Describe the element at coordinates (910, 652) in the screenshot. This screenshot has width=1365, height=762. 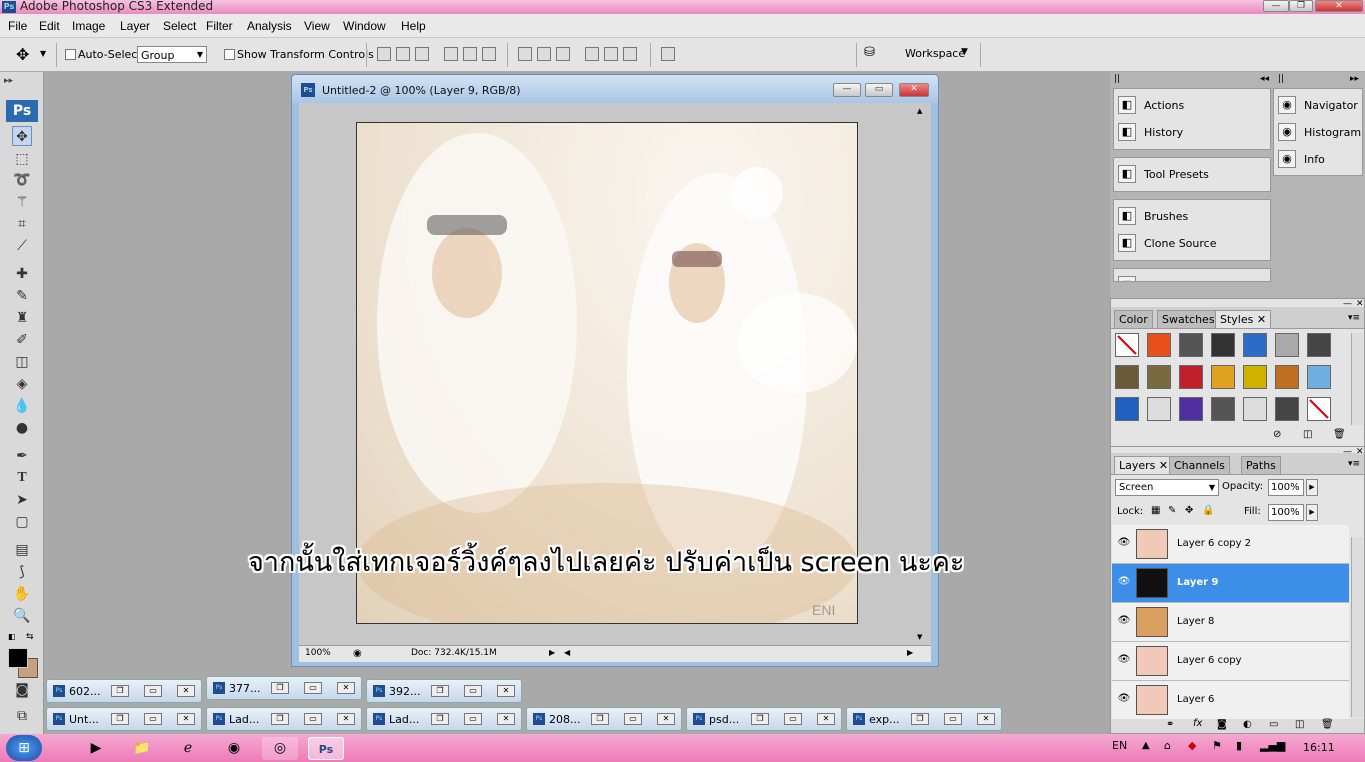
I see `scroll-right-icon: ▶` at that location.